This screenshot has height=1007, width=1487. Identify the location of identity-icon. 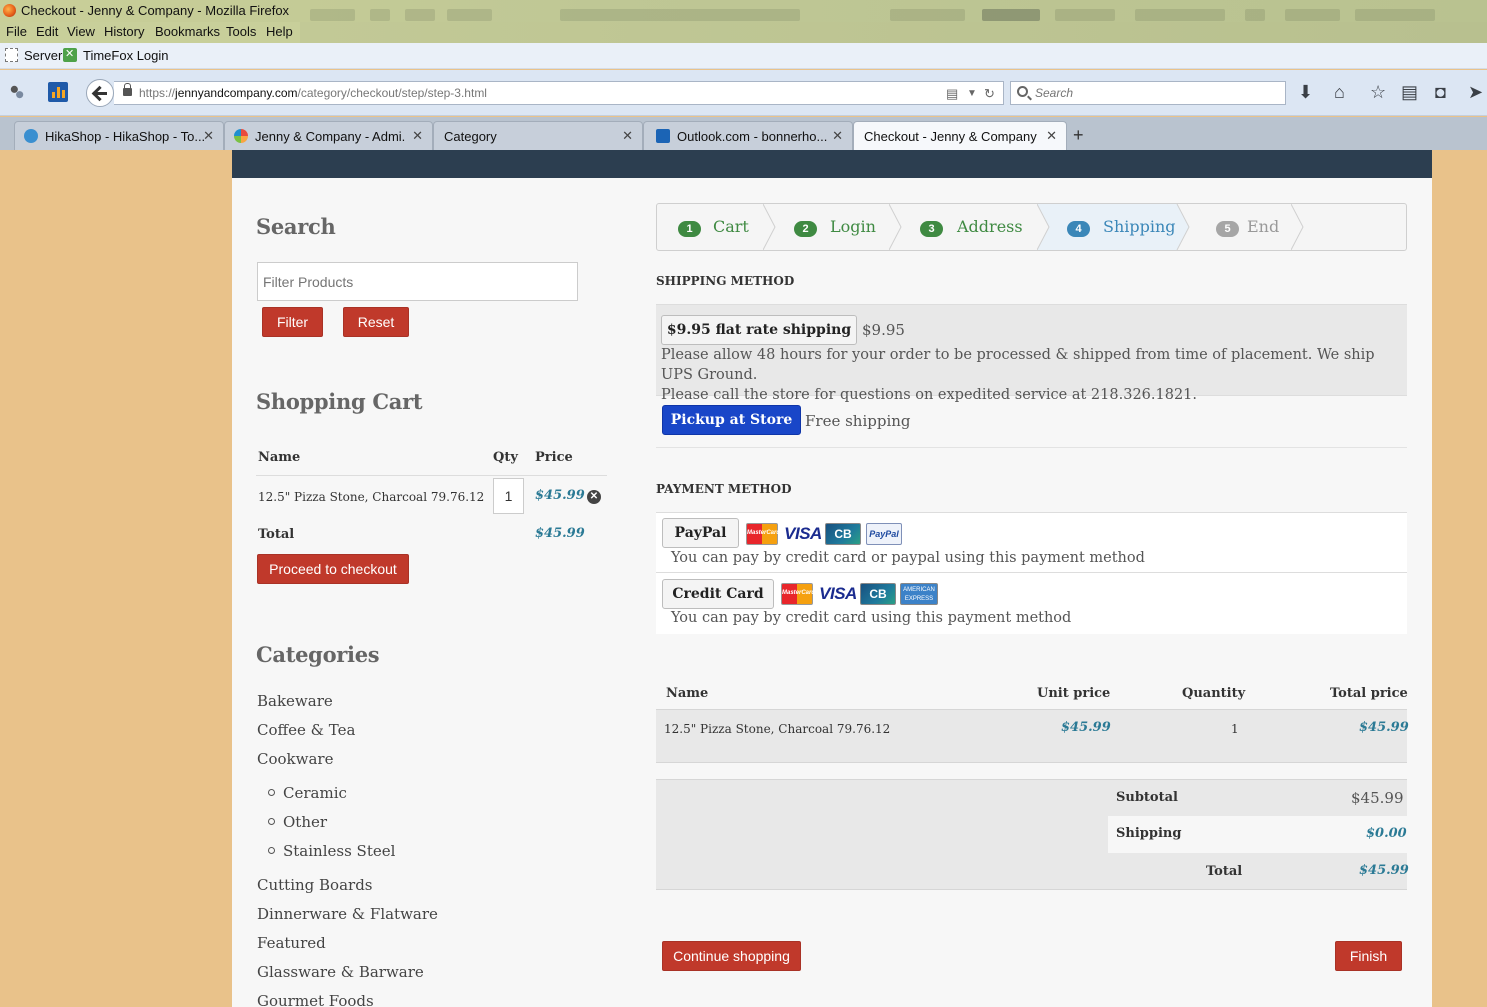
(17, 92).